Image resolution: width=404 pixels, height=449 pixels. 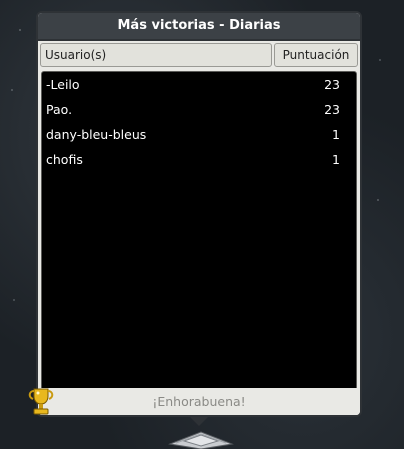 I want to click on list-item-user: dany-bleu-bleus, so click(x=96, y=134).